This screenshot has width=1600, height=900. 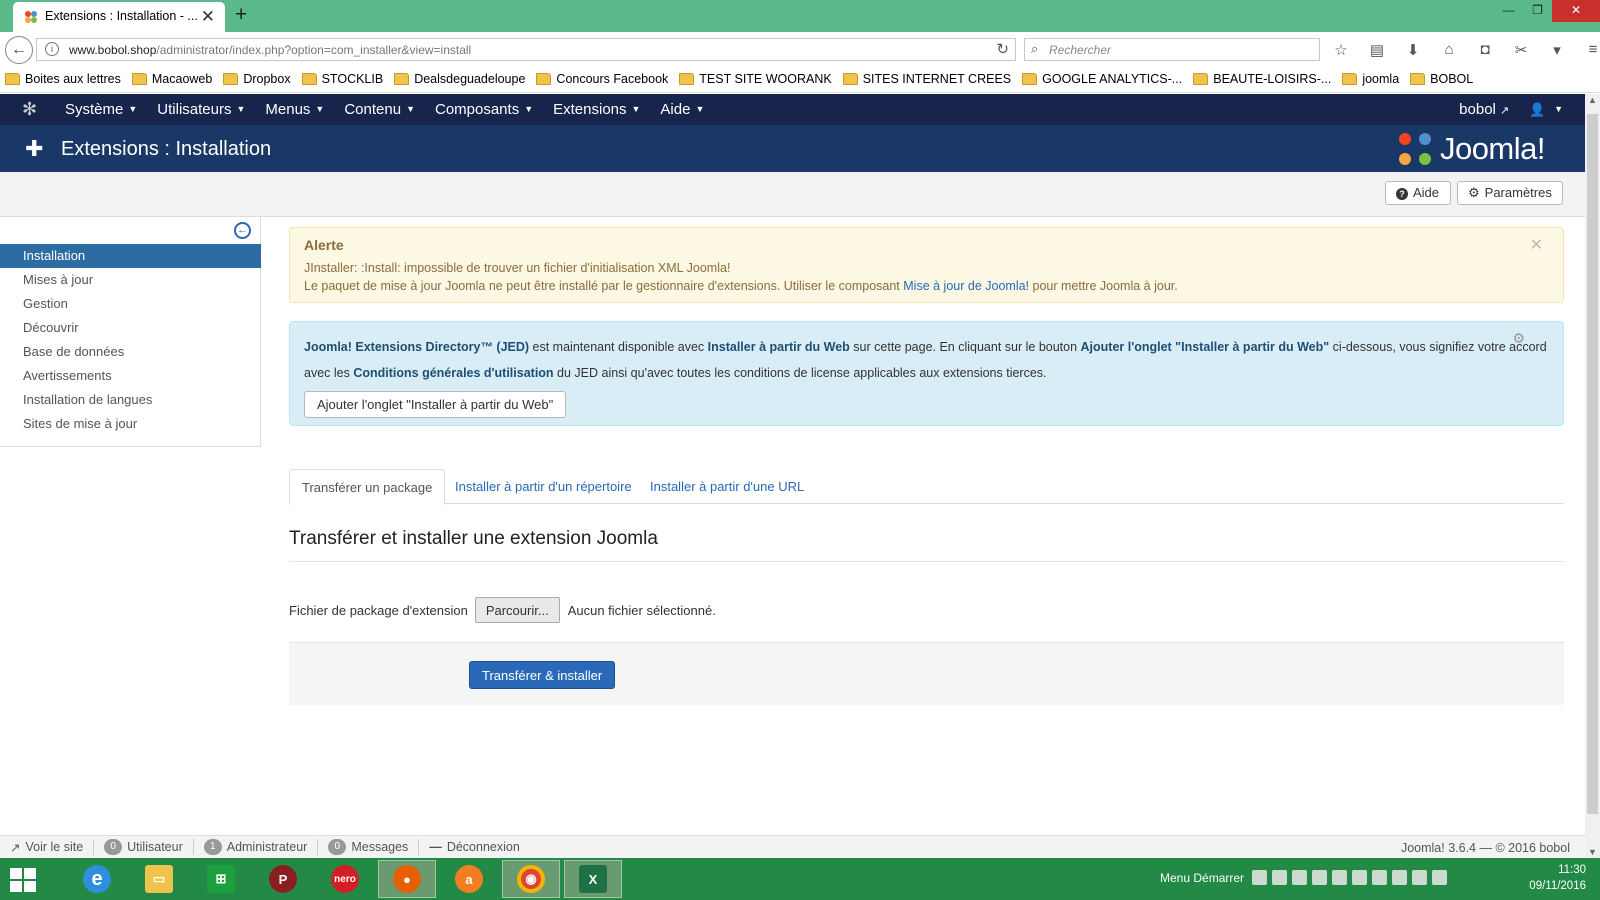 I want to click on admins-status: 1 Administrateur, so click(x=261, y=847).